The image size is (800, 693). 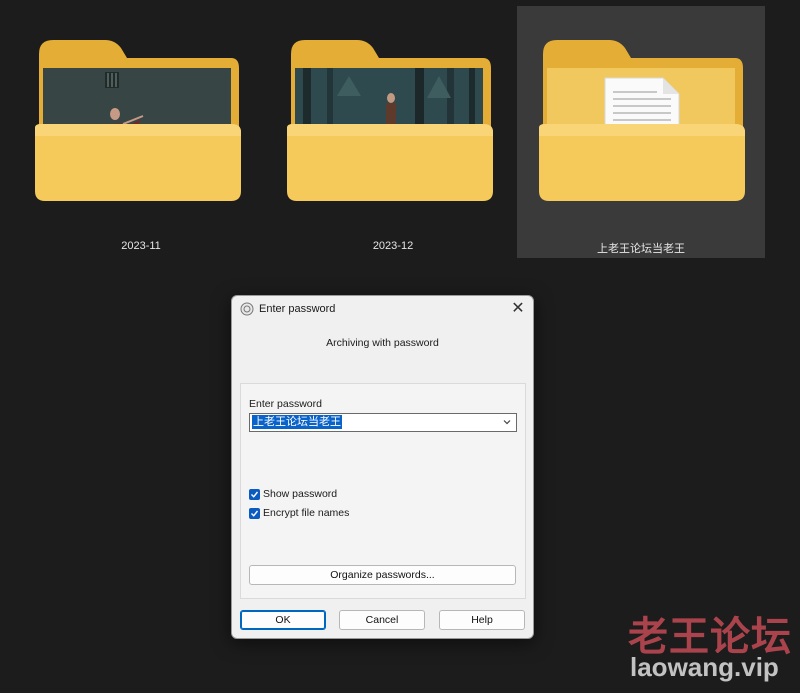 I want to click on watermark-url: laowang.vip, so click(x=704, y=667).